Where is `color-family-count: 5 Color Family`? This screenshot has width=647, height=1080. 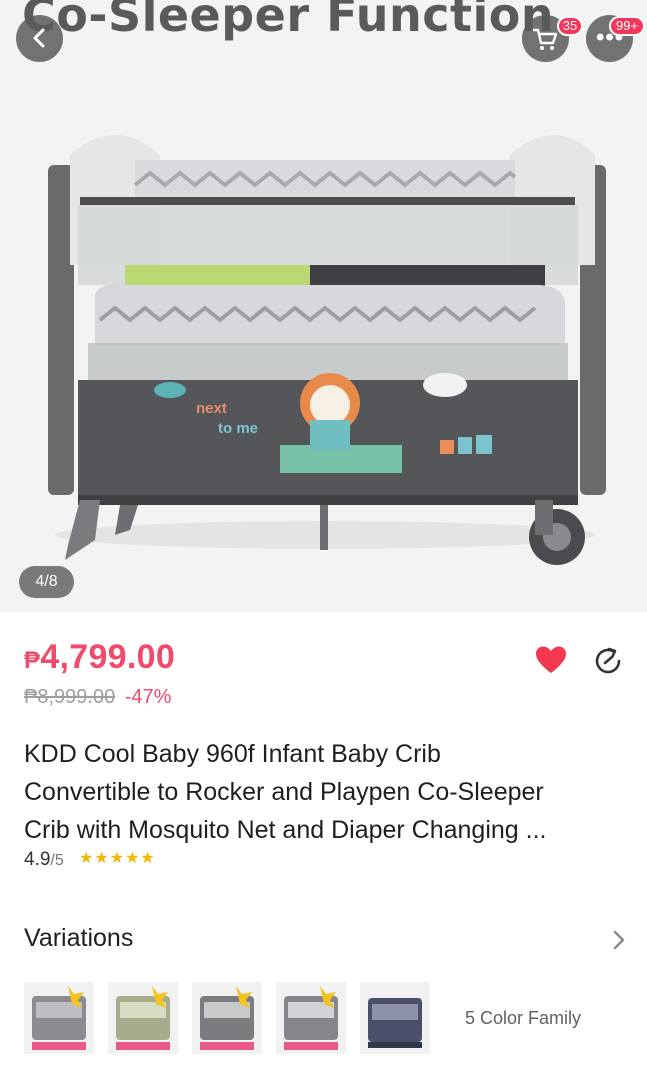 color-family-count: 5 Color Family is located at coordinates (523, 1018).